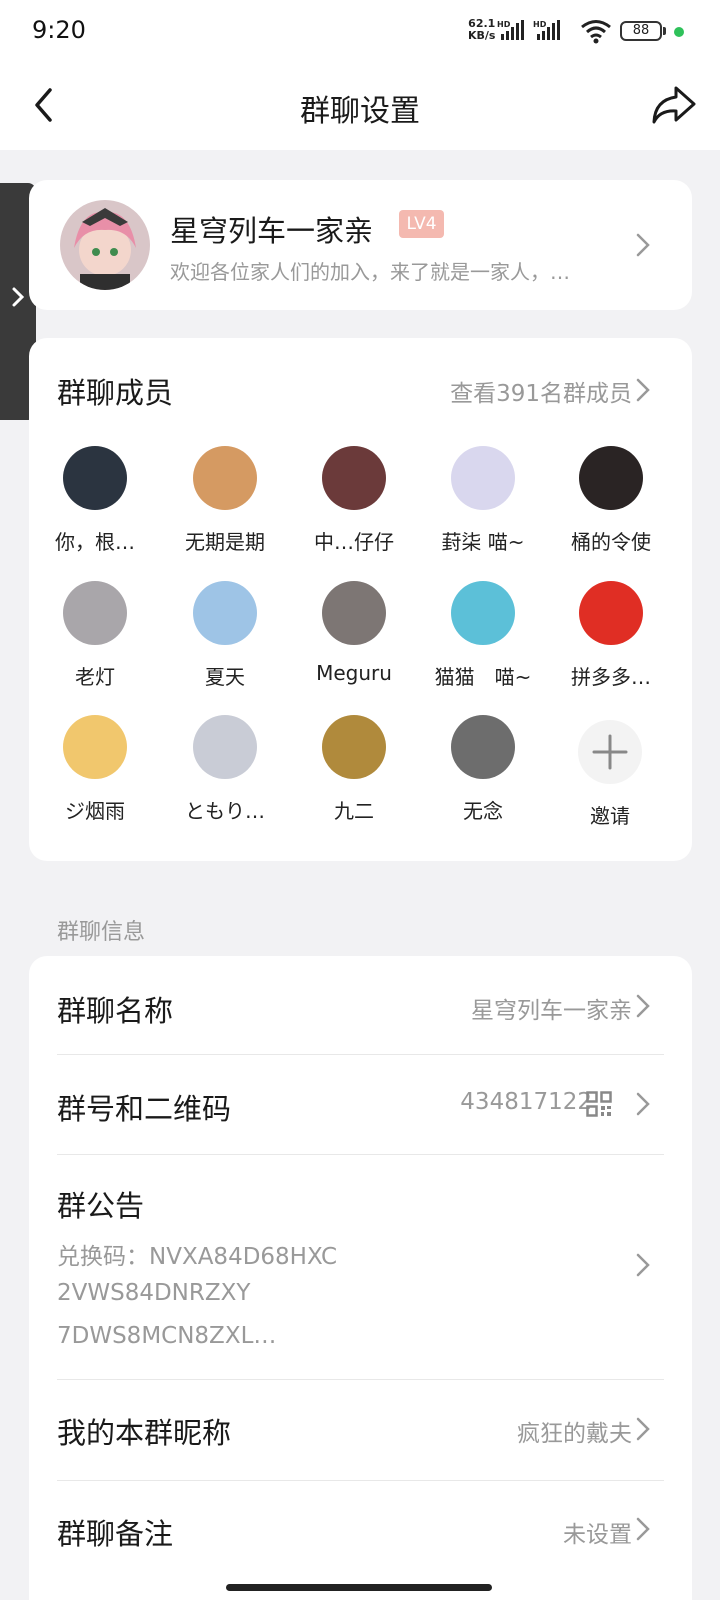 This screenshot has height=1600, width=720. Describe the element at coordinates (599, 1104) in the screenshot. I see `qr-code-icon` at that location.